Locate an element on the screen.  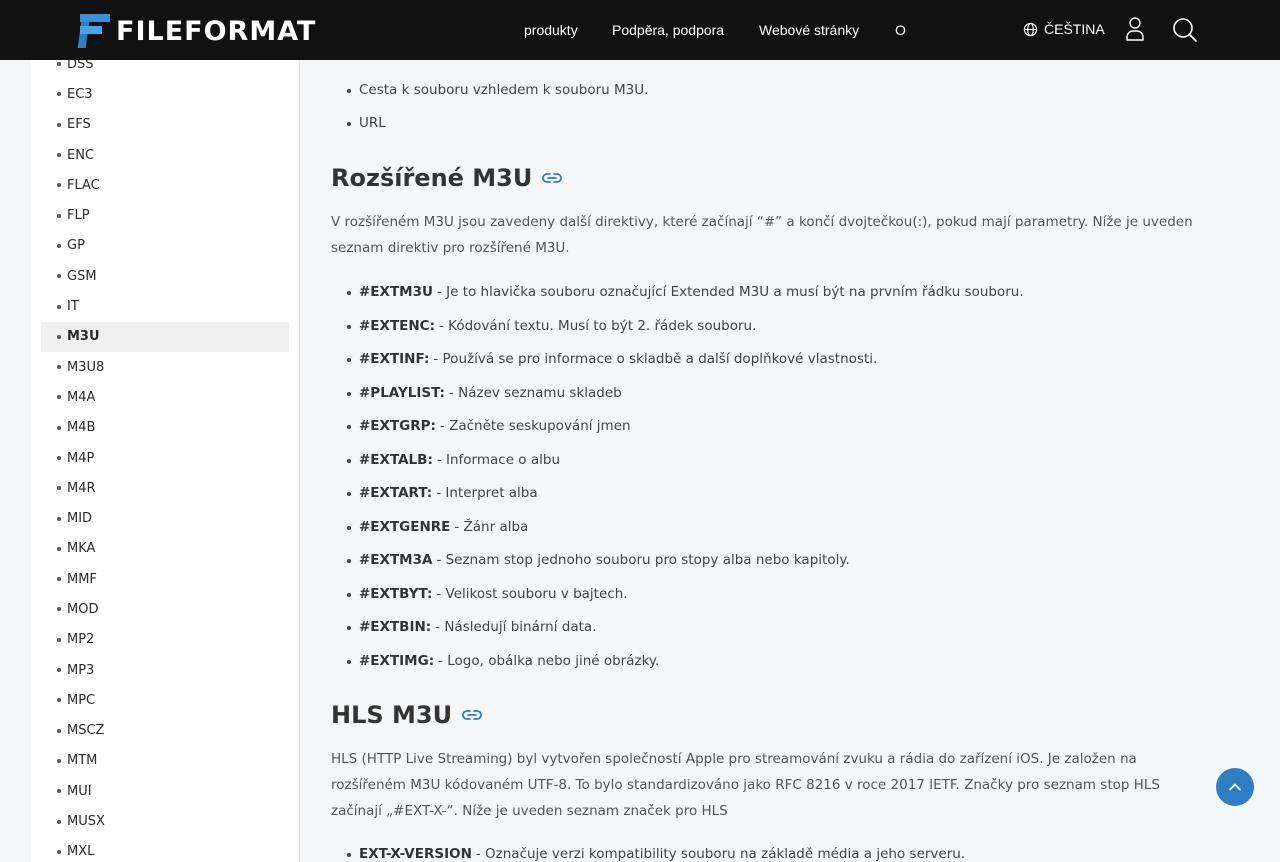
sidebar-item-mpc: MPC is located at coordinates (165, 700).